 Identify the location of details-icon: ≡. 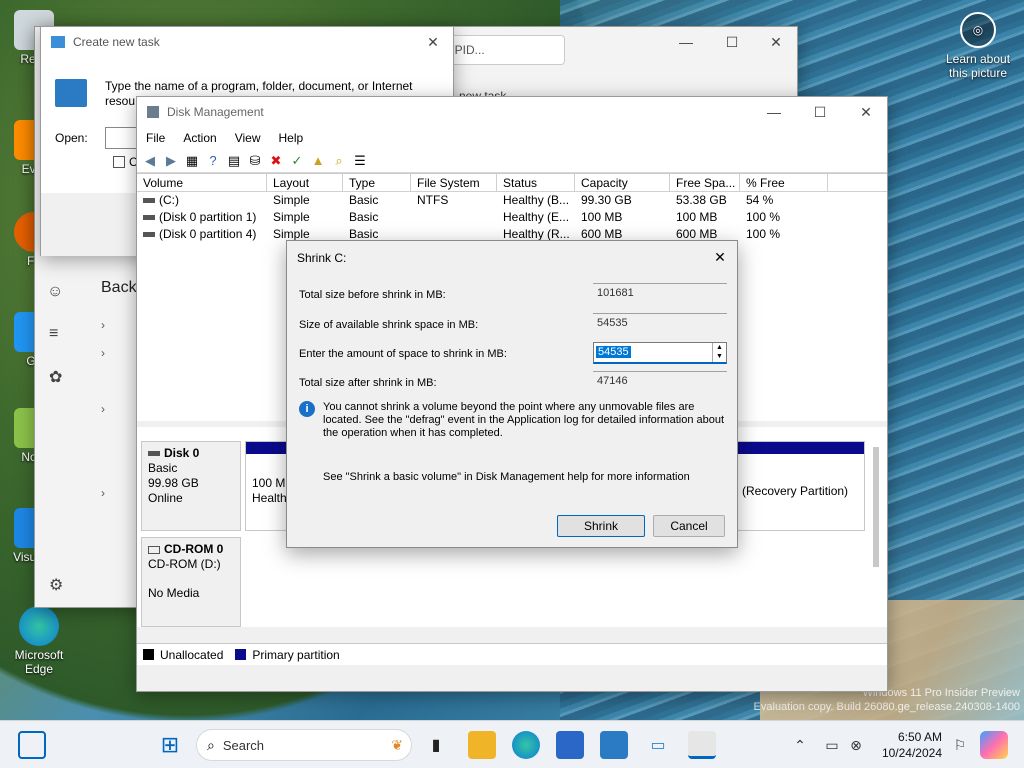
(53, 334).